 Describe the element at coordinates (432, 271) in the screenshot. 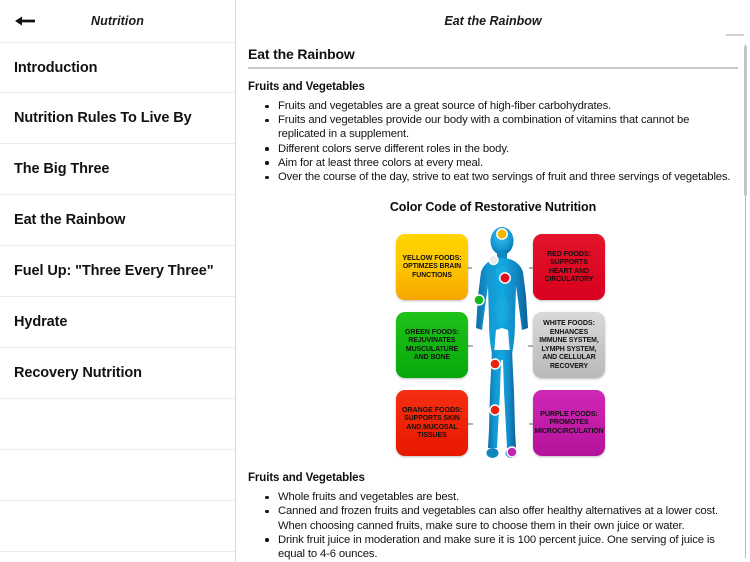

I see `food-box-desc: OPTIMZES BRAIN FUNCTIONS` at that location.